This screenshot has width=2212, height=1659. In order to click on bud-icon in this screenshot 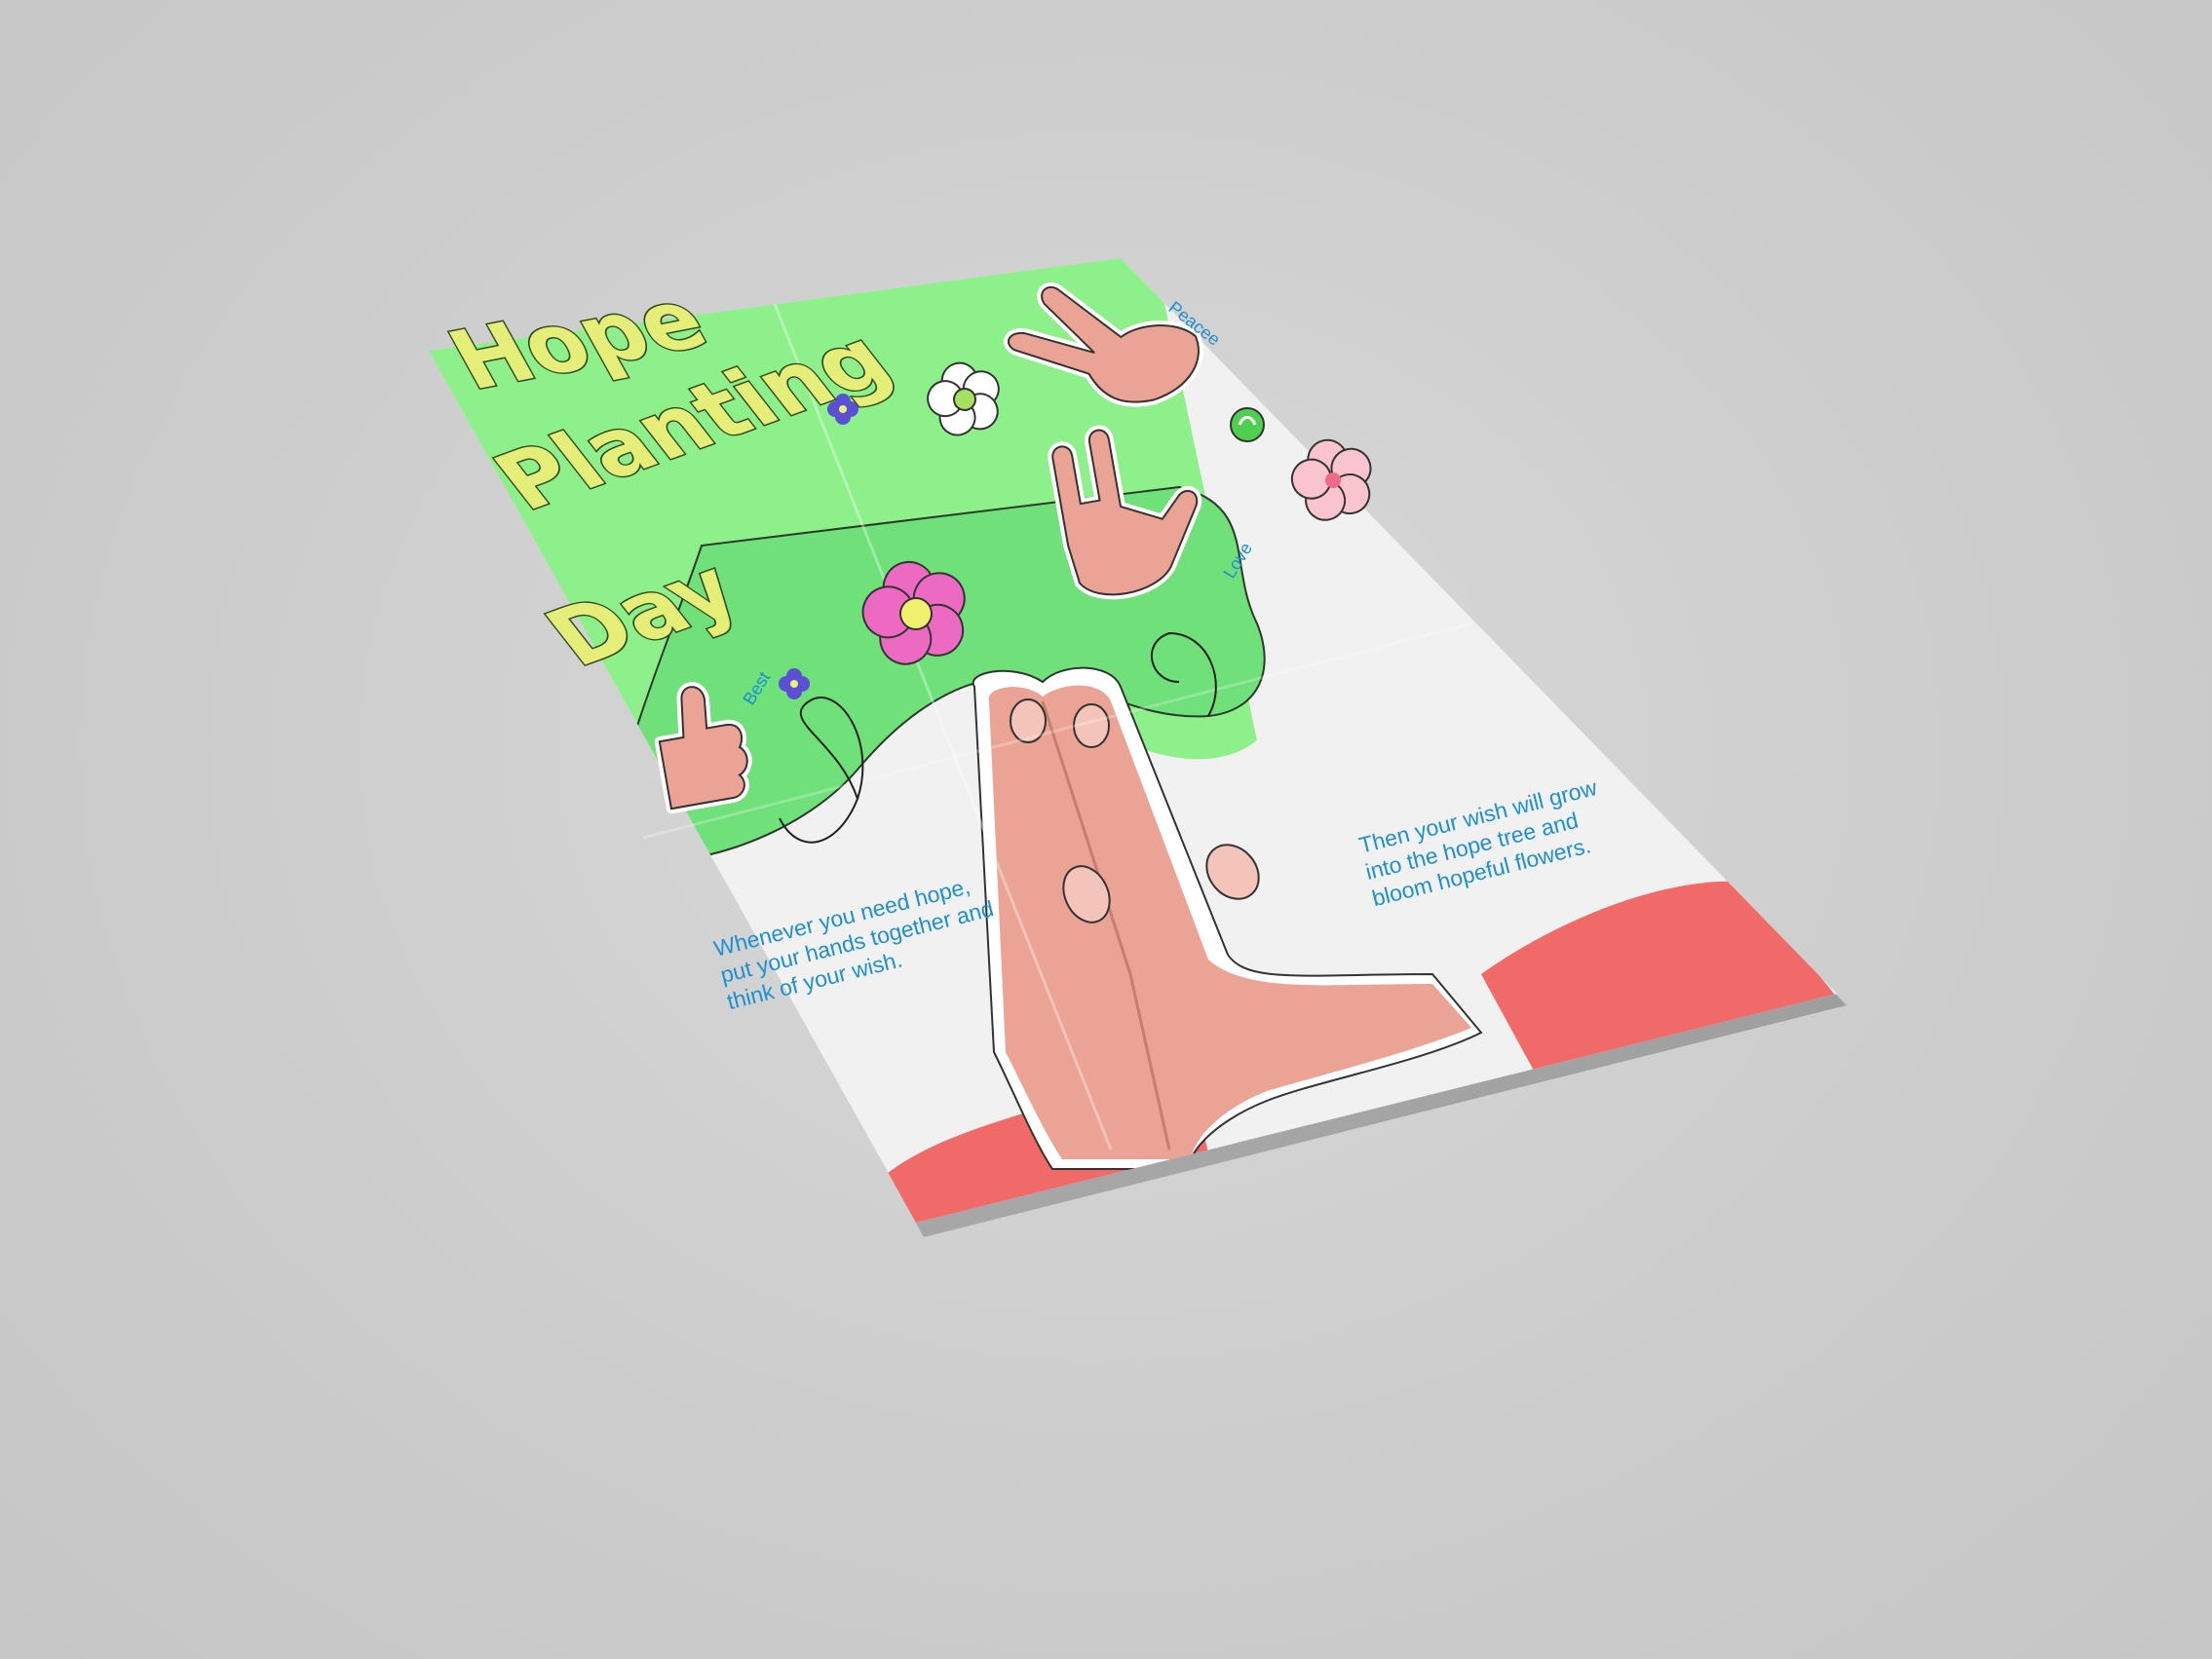, I will do `click(1247, 424)`.